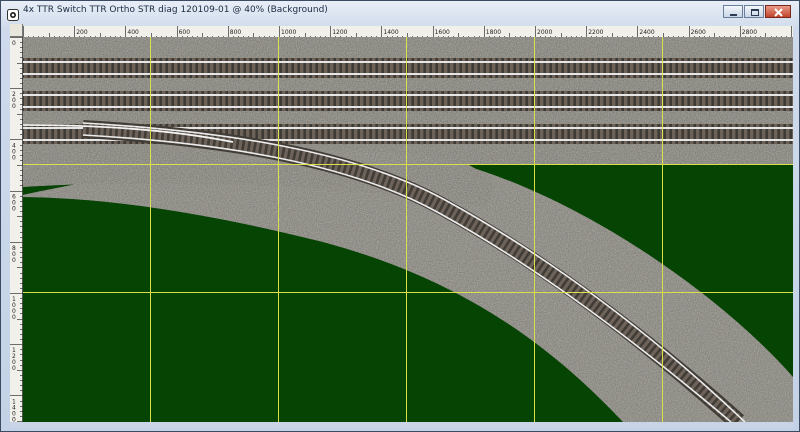  What do you see at coordinates (13, 13) in the screenshot?
I see `app-icon` at bounding box center [13, 13].